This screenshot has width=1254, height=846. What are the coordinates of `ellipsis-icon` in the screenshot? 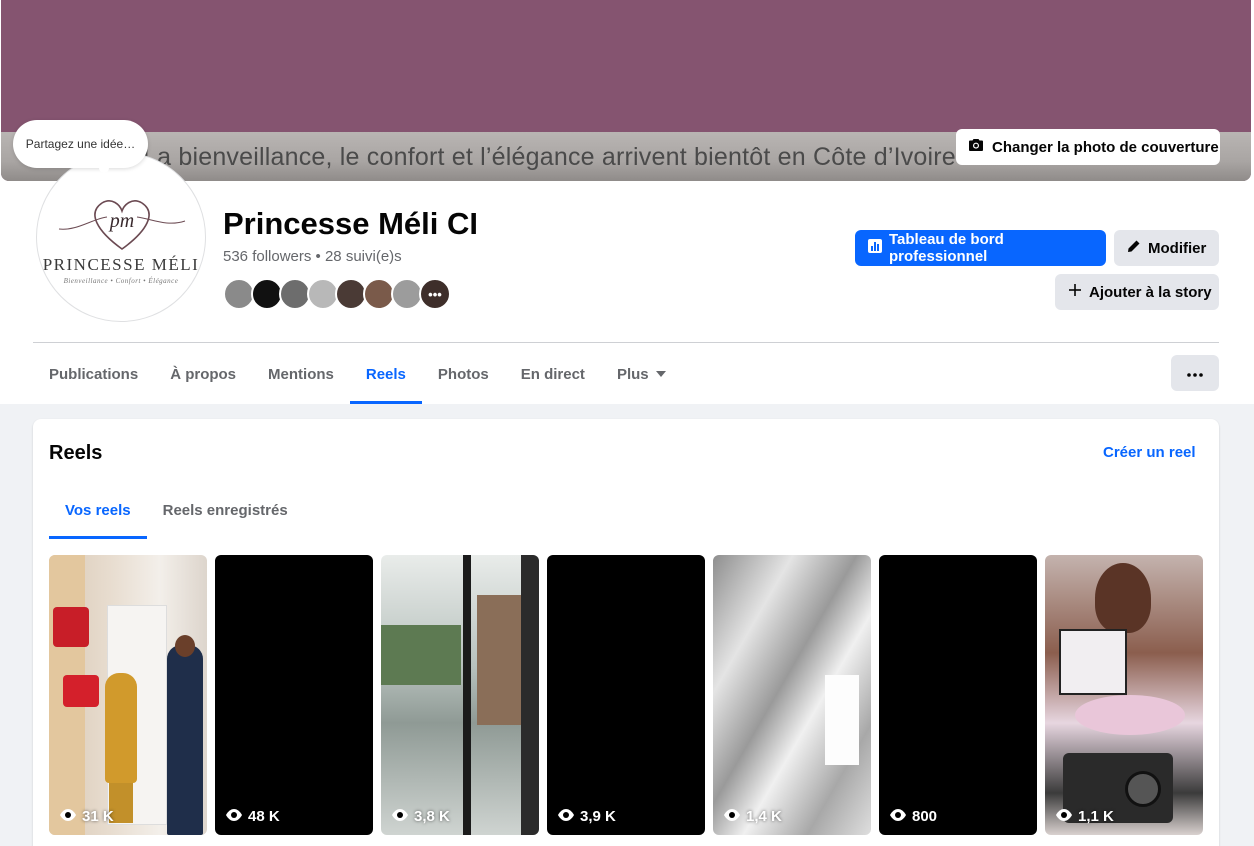 It's located at (1195, 373).